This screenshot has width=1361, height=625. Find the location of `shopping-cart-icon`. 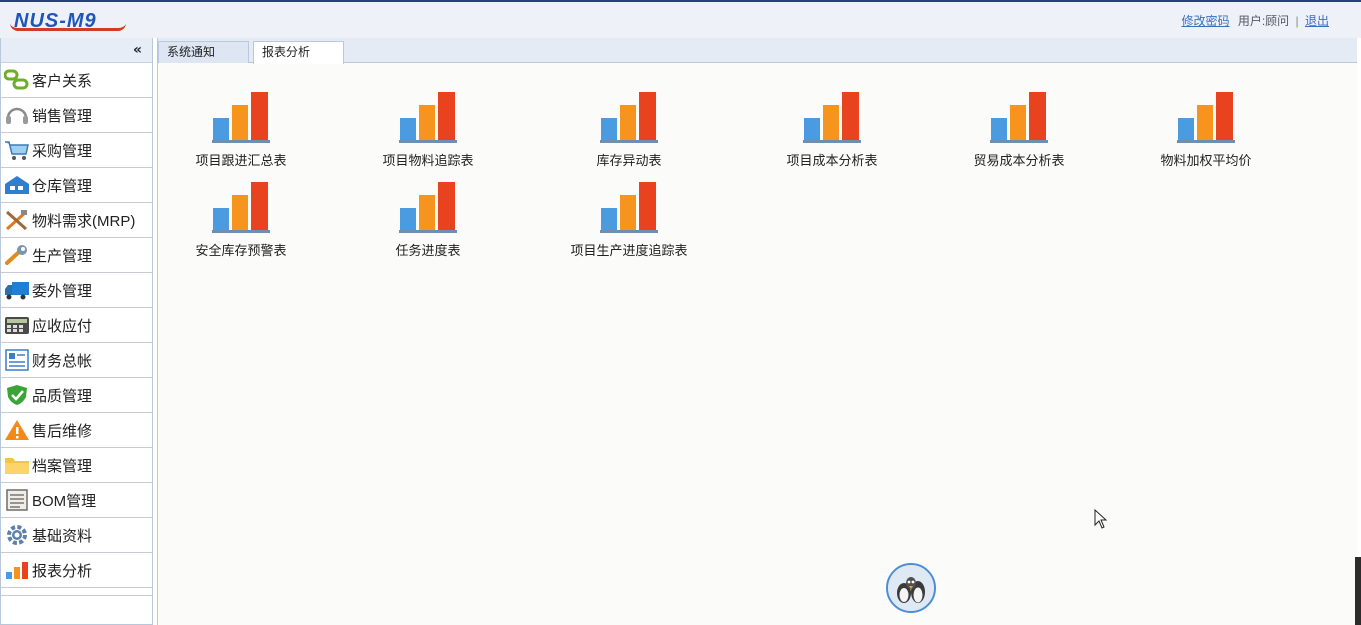

shopping-cart-icon is located at coordinates (17, 150).